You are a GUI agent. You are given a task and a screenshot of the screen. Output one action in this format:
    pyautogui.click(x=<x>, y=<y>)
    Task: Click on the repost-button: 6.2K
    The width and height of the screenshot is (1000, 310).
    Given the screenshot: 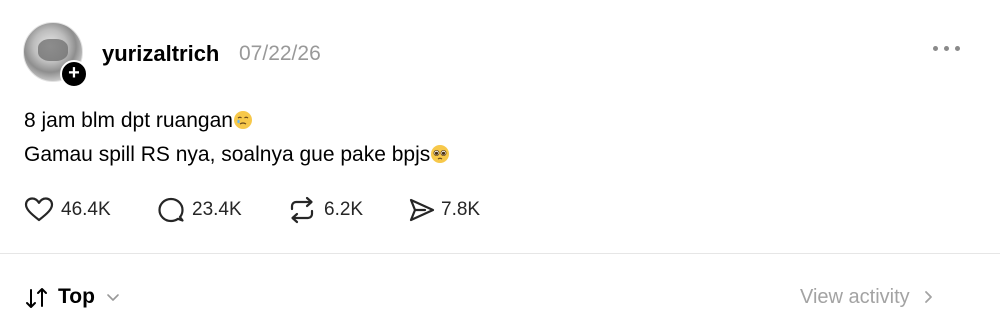 What is the action you would take?
    pyautogui.click(x=332, y=210)
    